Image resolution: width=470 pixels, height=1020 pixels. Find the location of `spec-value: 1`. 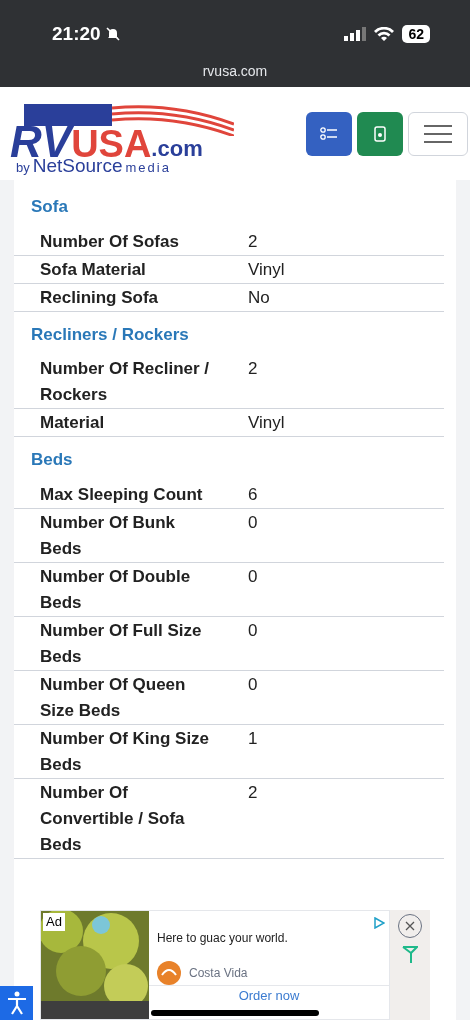

spec-value: 1 is located at coordinates (253, 738).